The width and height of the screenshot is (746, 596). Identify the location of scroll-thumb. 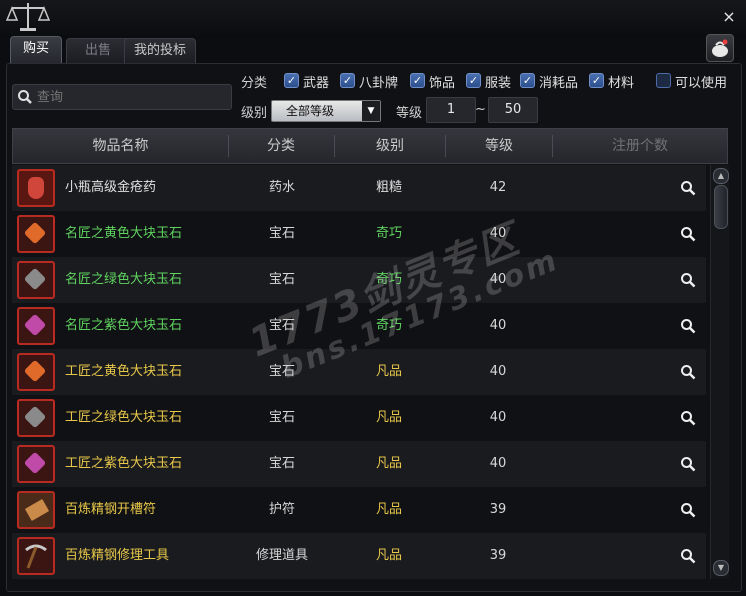
(721, 207).